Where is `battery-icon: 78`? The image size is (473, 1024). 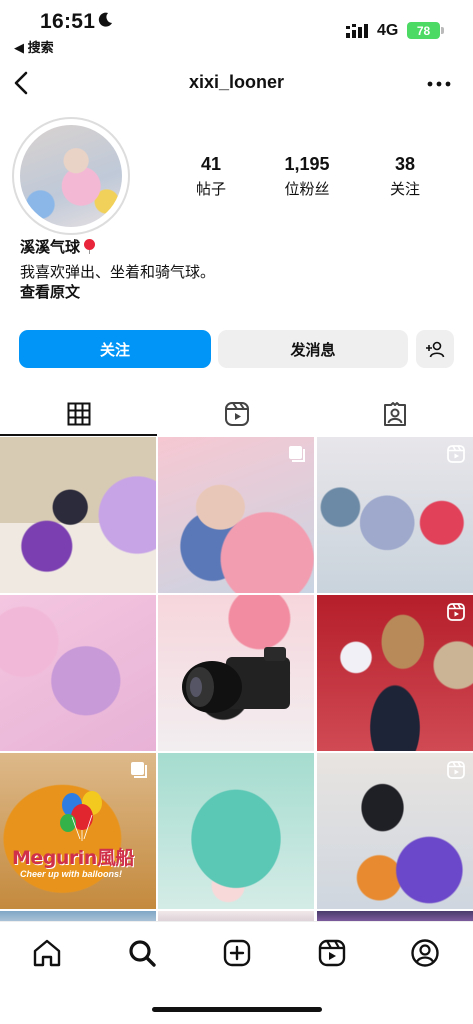
battery-icon: 78 is located at coordinates (423, 30).